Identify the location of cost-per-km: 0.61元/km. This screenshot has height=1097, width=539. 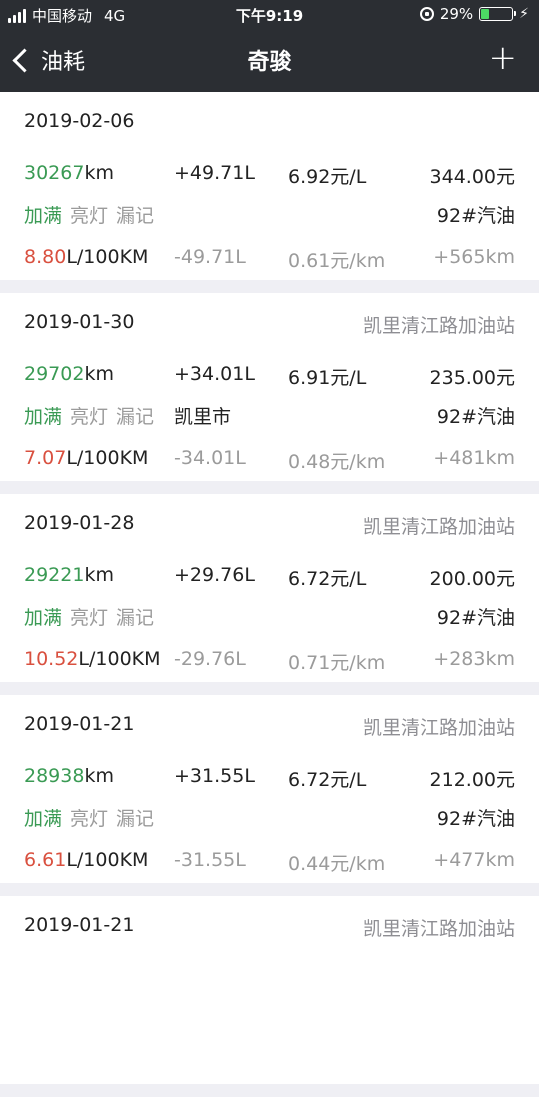
(337, 261).